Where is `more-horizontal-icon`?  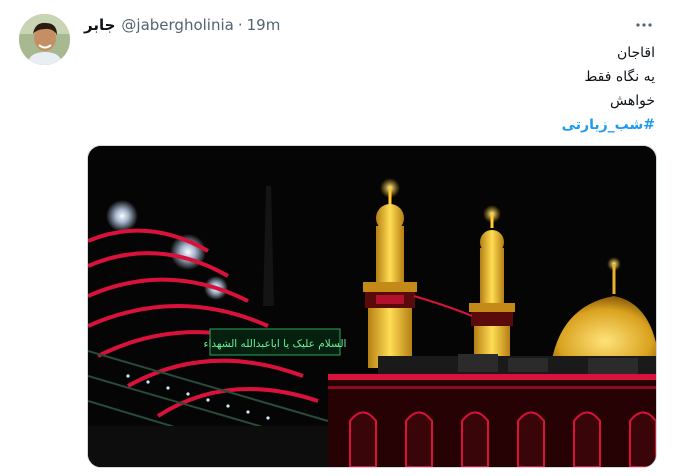 more-horizontal-icon is located at coordinates (644, 25).